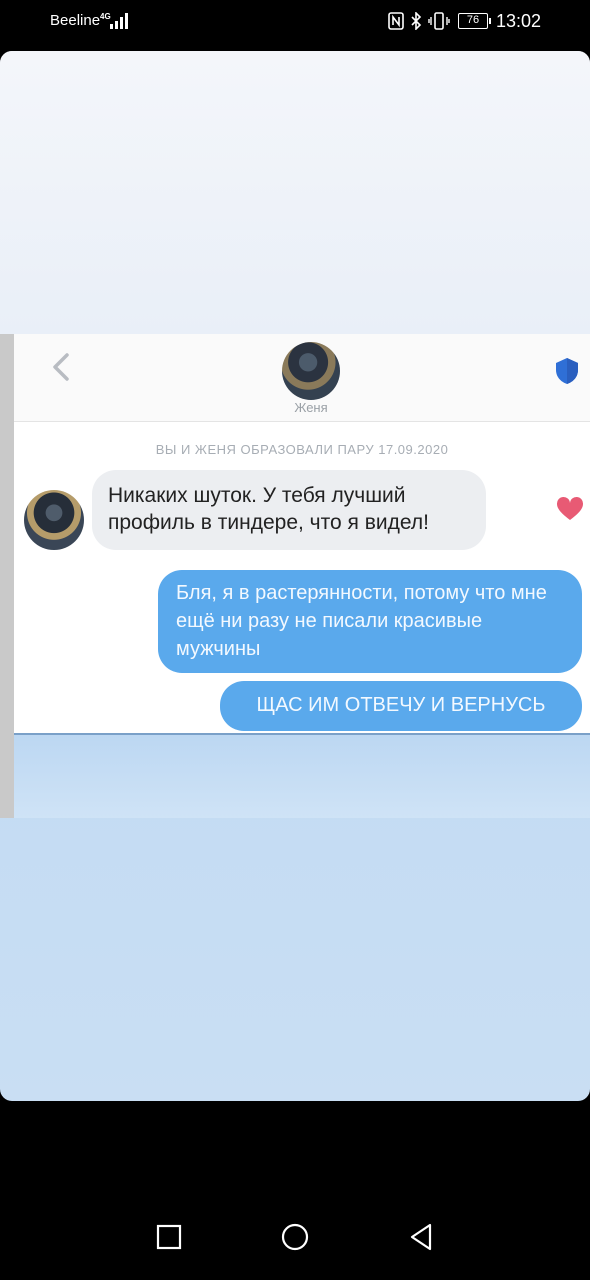 This screenshot has height=1280, width=590. Describe the element at coordinates (567, 371) in the screenshot. I see `shield-icon` at that location.